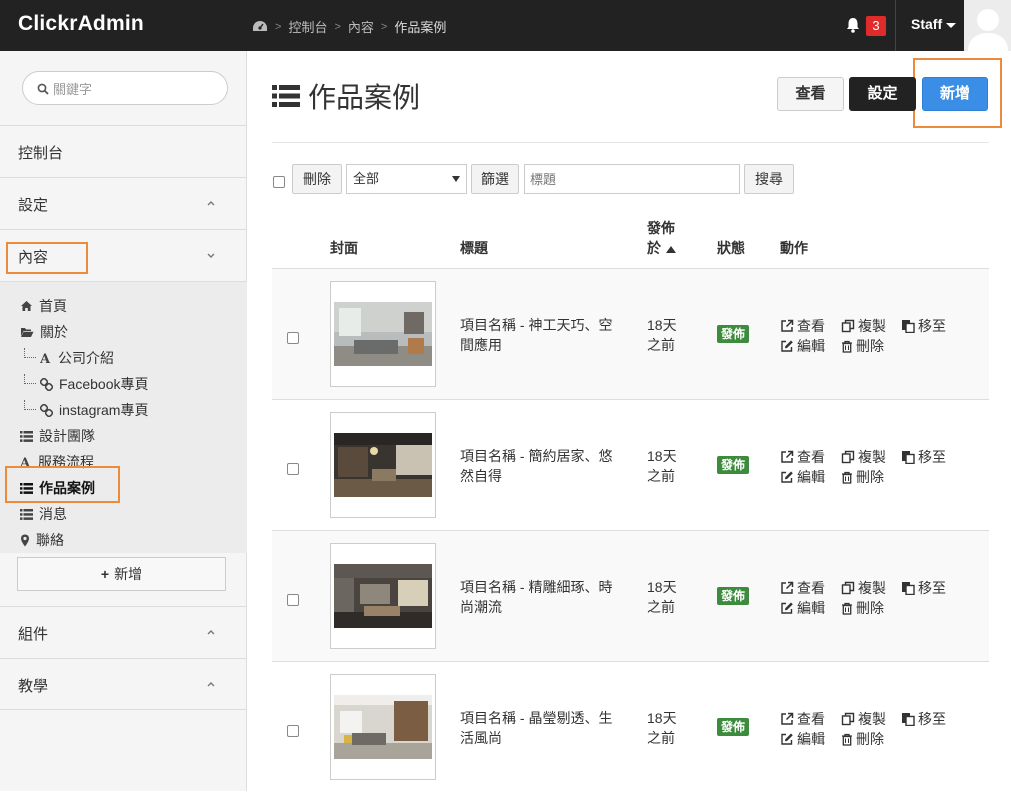 Image resolution: width=1011 pixels, height=792 pixels. Describe the element at coordinates (279, 182) in the screenshot. I see `select-all-checkbox` at that location.